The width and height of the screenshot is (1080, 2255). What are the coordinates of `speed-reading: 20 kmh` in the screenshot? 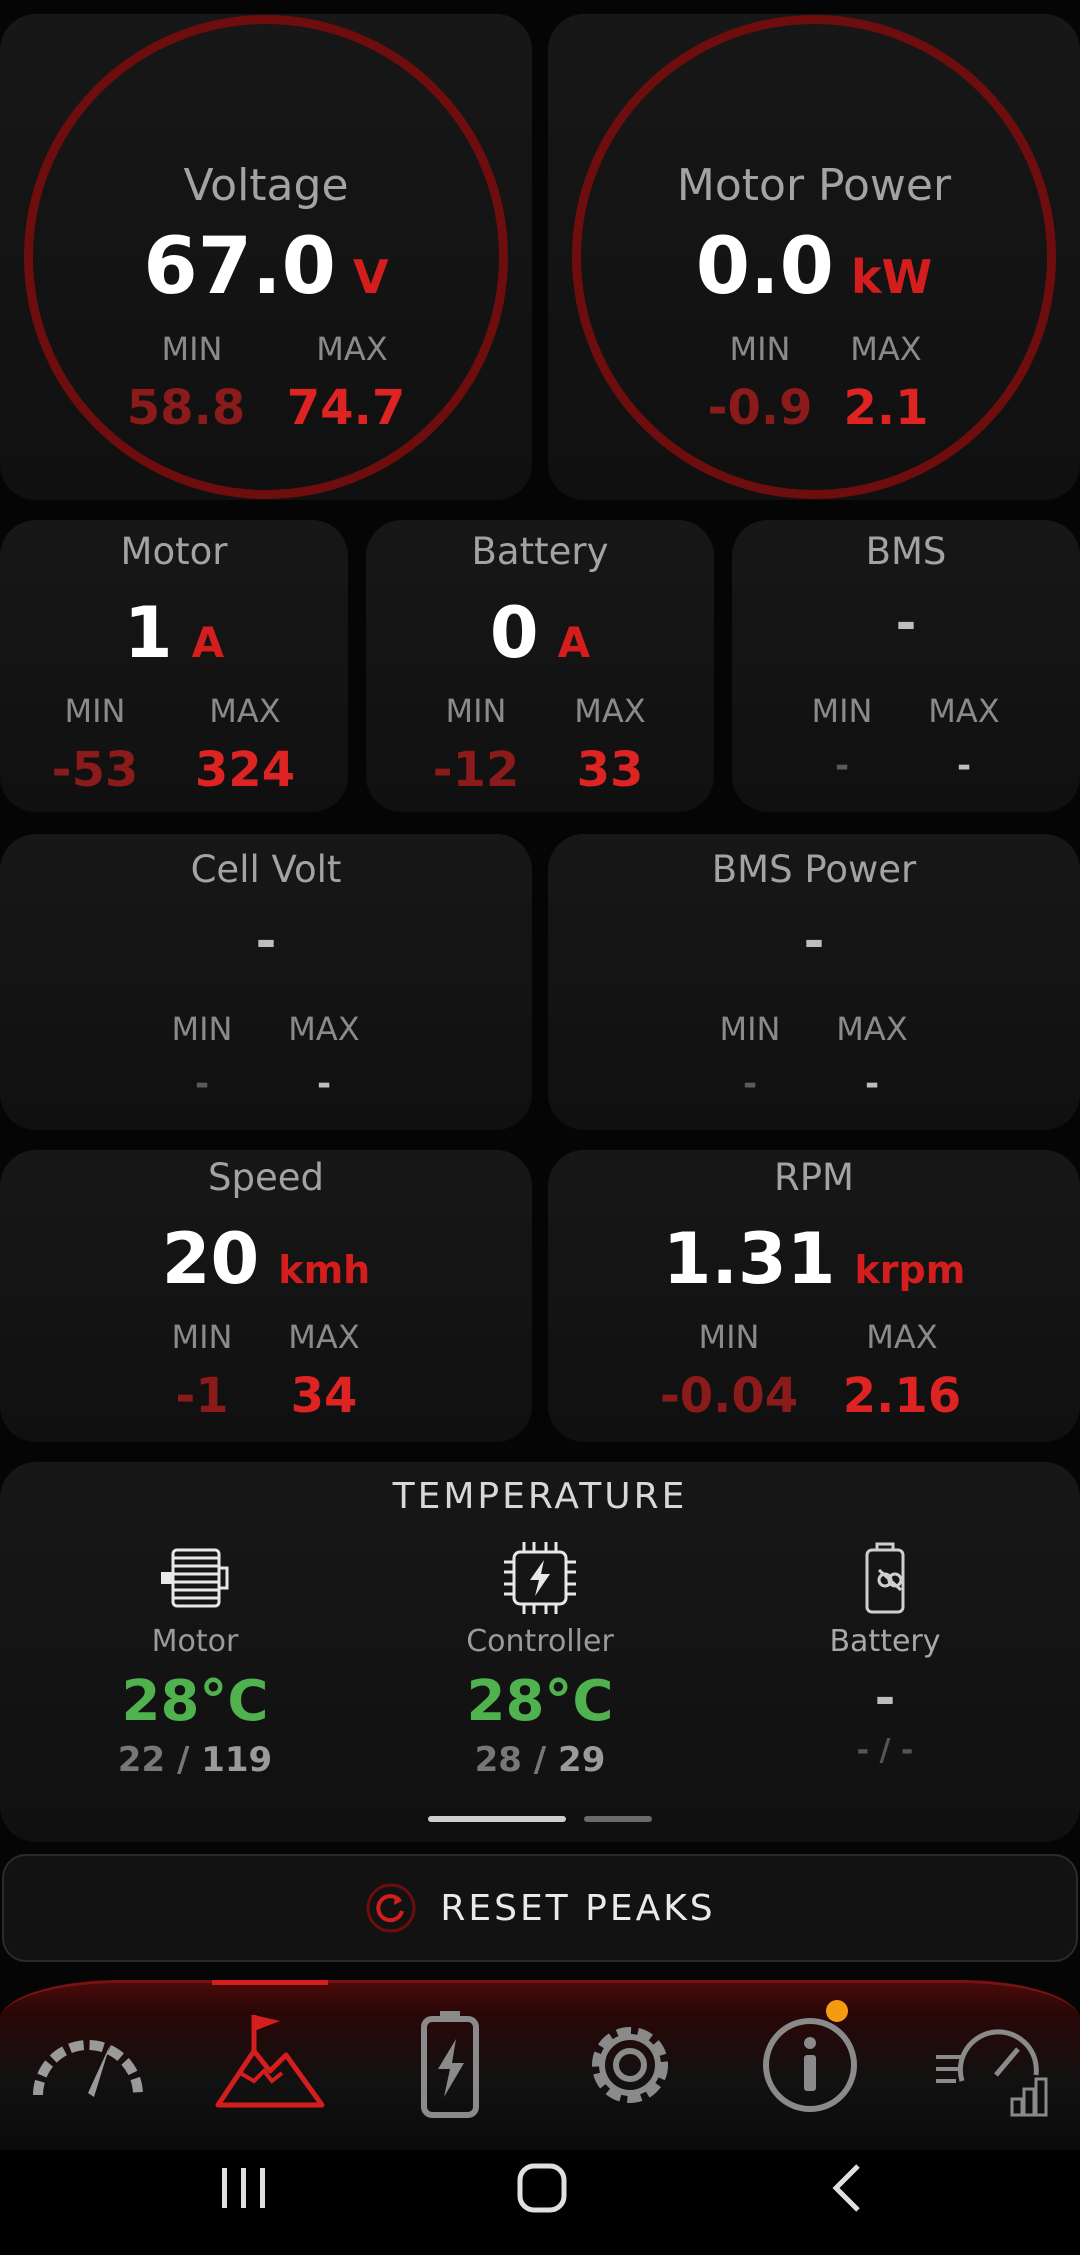 It's located at (266, 1259).